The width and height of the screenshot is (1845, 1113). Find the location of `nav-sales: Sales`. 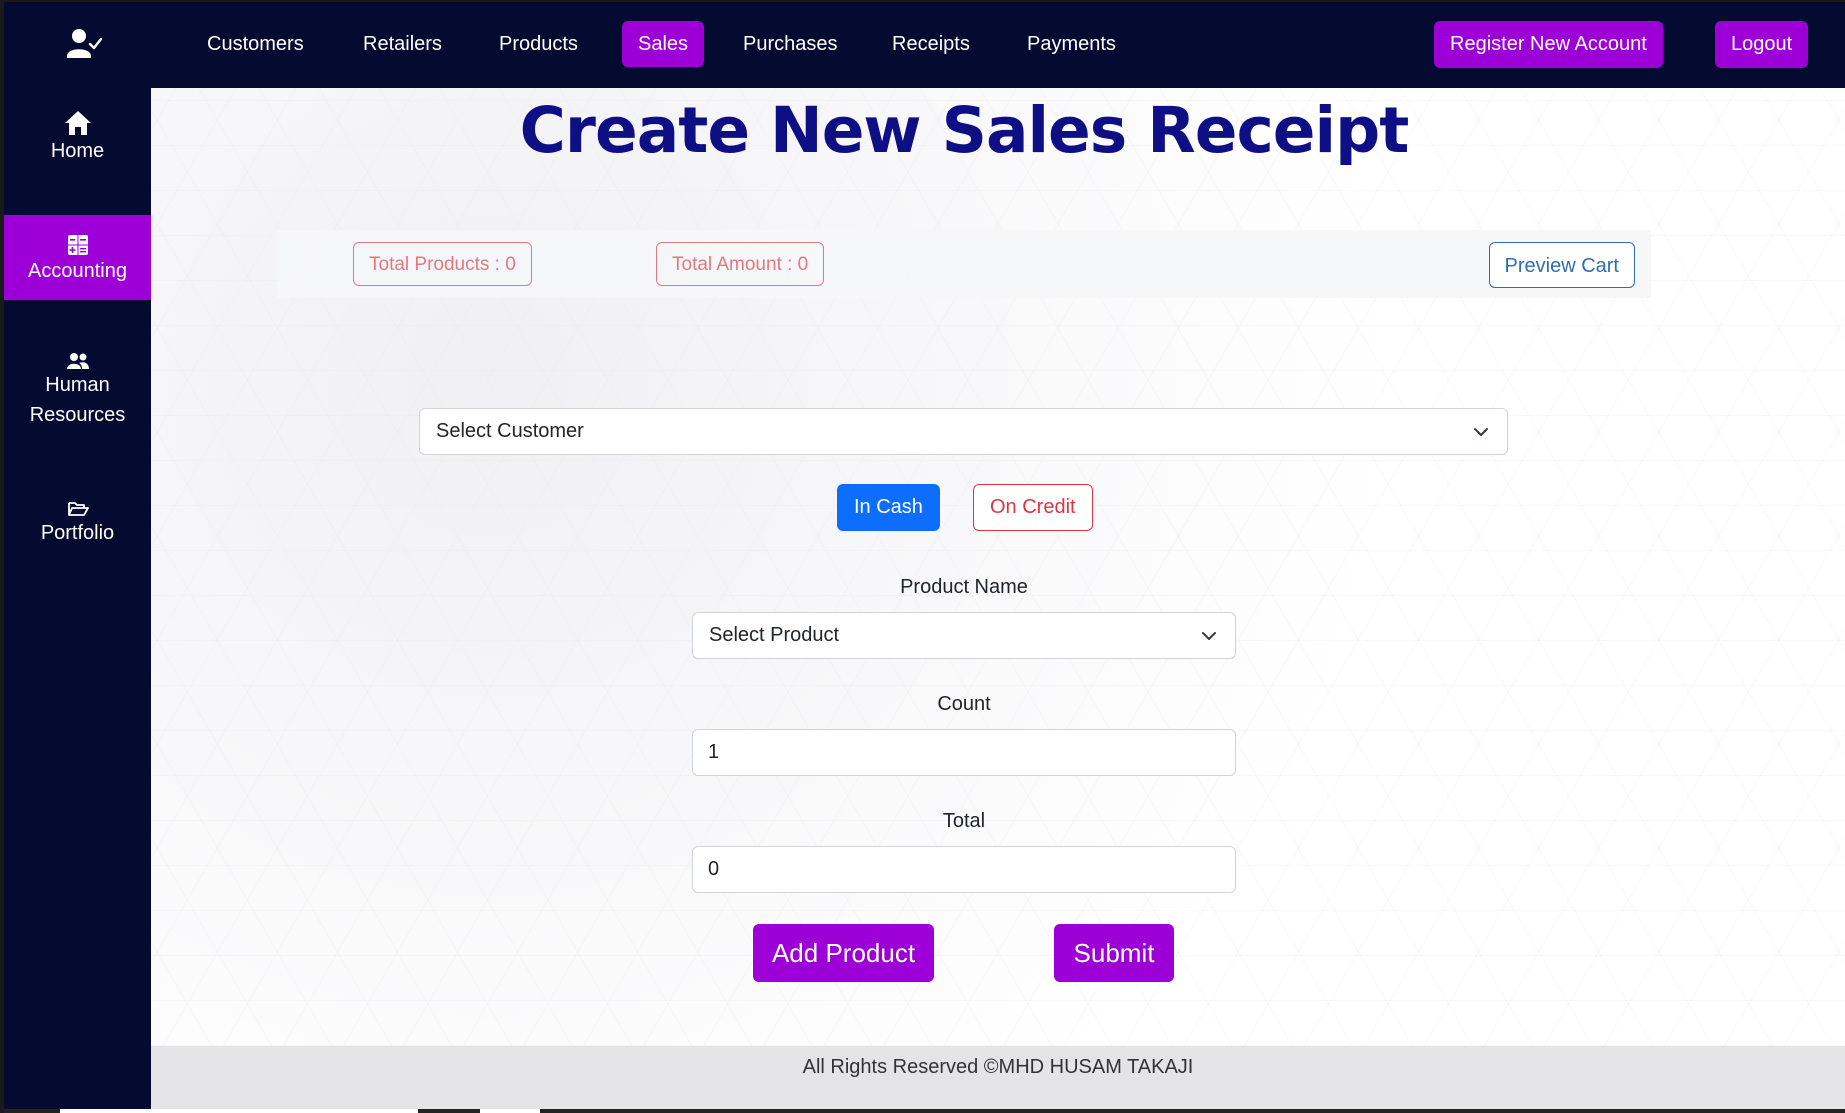

nav-sales: Sales is located at coordinates (663, 44).